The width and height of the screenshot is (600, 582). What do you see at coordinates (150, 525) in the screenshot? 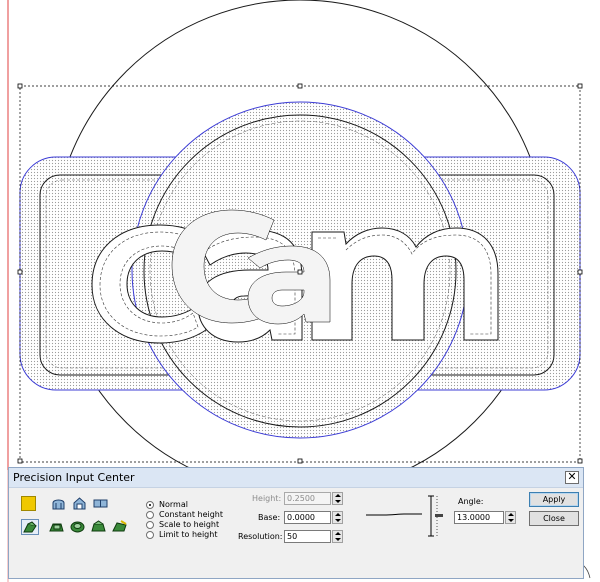
I see `mode-scale-to-height-radio` at bounding box center [150, 525].